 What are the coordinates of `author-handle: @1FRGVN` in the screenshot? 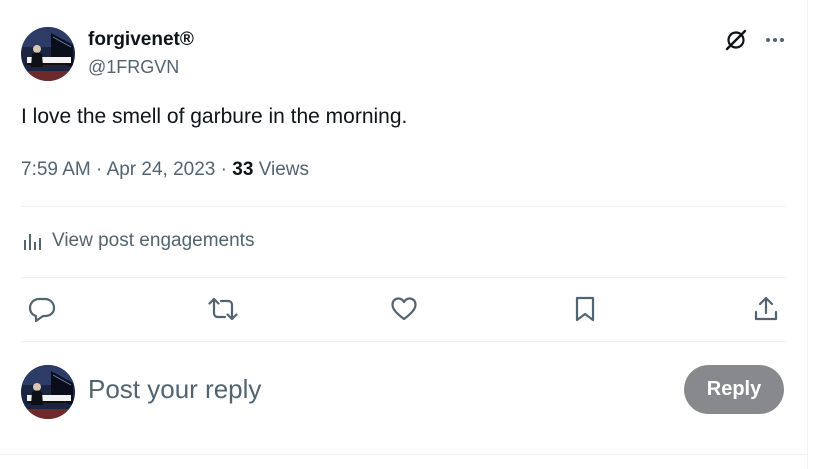 It's located at (133, 67).